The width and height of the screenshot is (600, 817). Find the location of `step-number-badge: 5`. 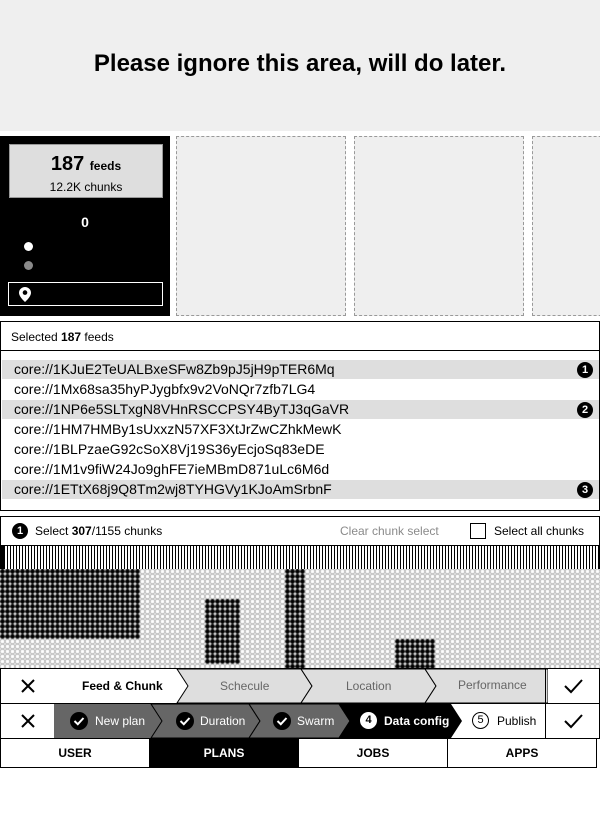

step-number-badge: 5 is located at coordinates (480, 720).